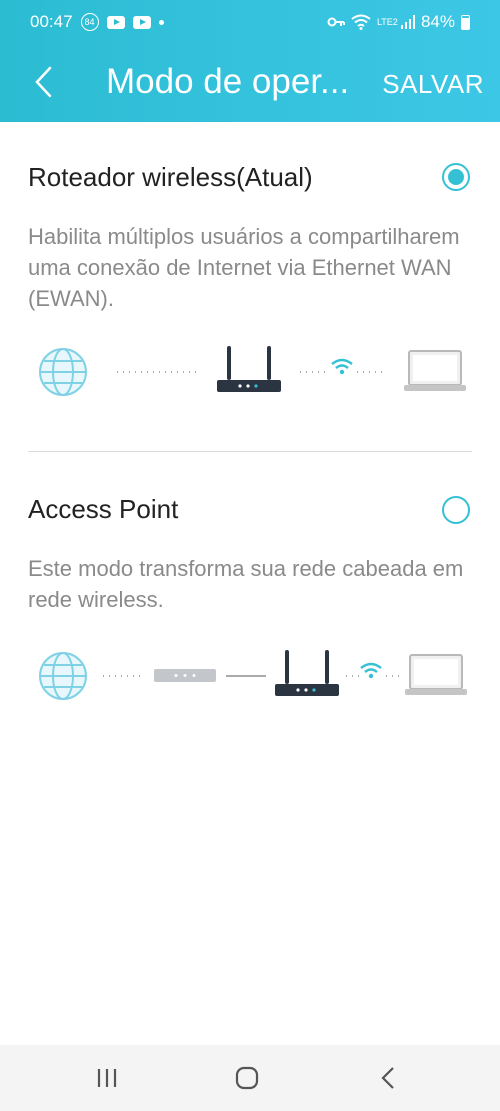 This screenshot has height=1111, width=500. I want to click on battery-icon, so click(465, 22).